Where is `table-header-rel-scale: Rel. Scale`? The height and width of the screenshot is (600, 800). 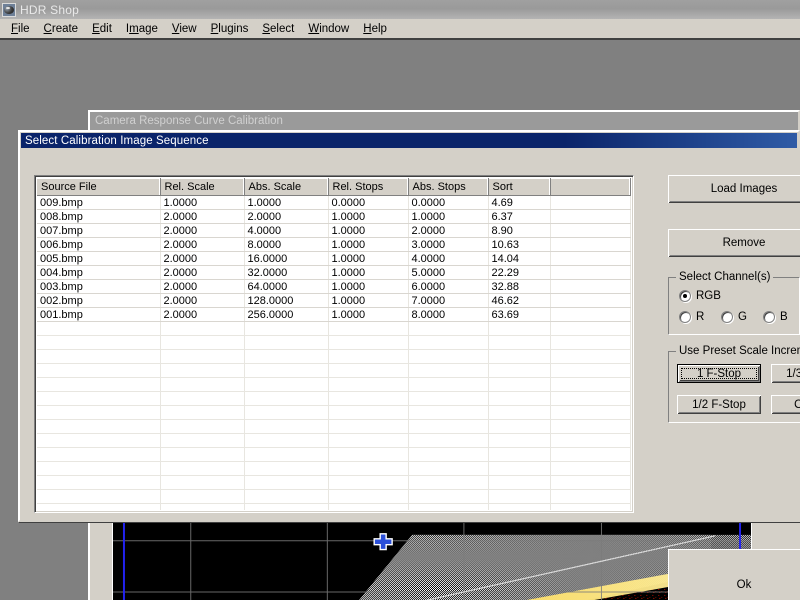 table-header-rel-scale: Rel. Scale is located at coordinates (202, 187).